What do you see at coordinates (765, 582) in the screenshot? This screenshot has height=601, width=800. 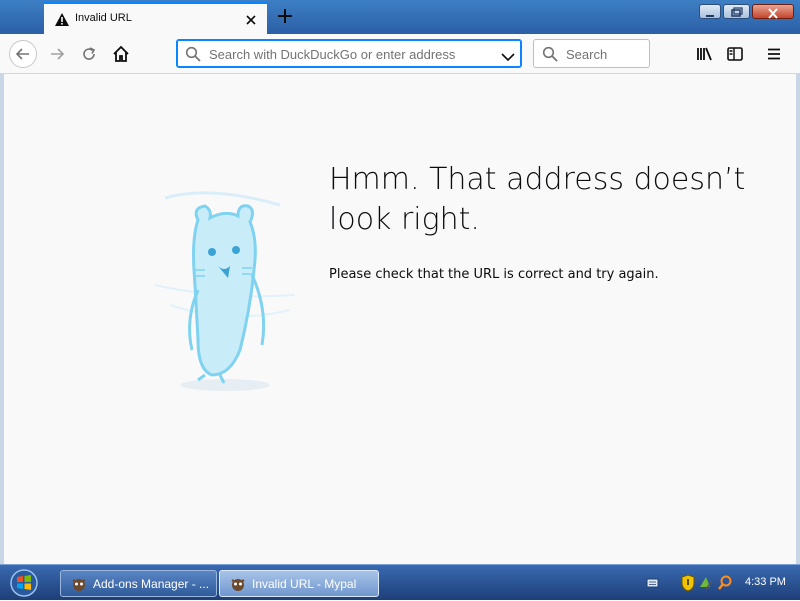 I see `taskbar-clock: 4:33 PM` at bounding box center [765, 582].